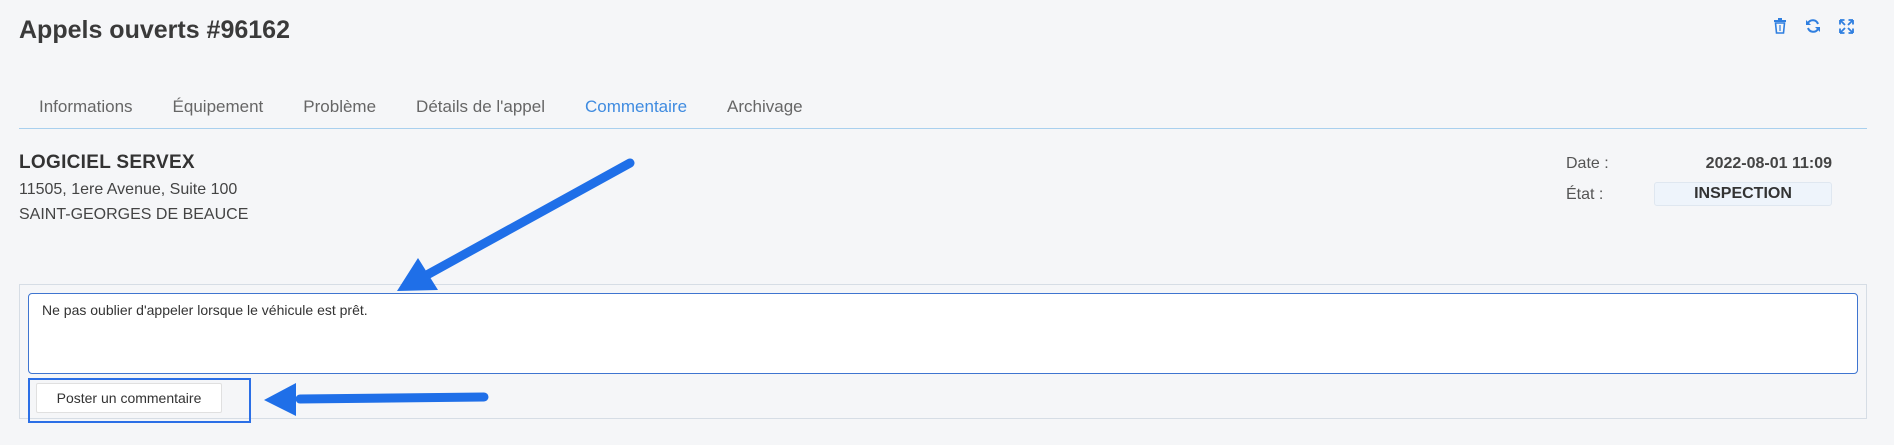 The image size is (1894, 445). Describe the element at coordinates (1587, 163) in the screenshot. I see `date-label: Date :` at that location.